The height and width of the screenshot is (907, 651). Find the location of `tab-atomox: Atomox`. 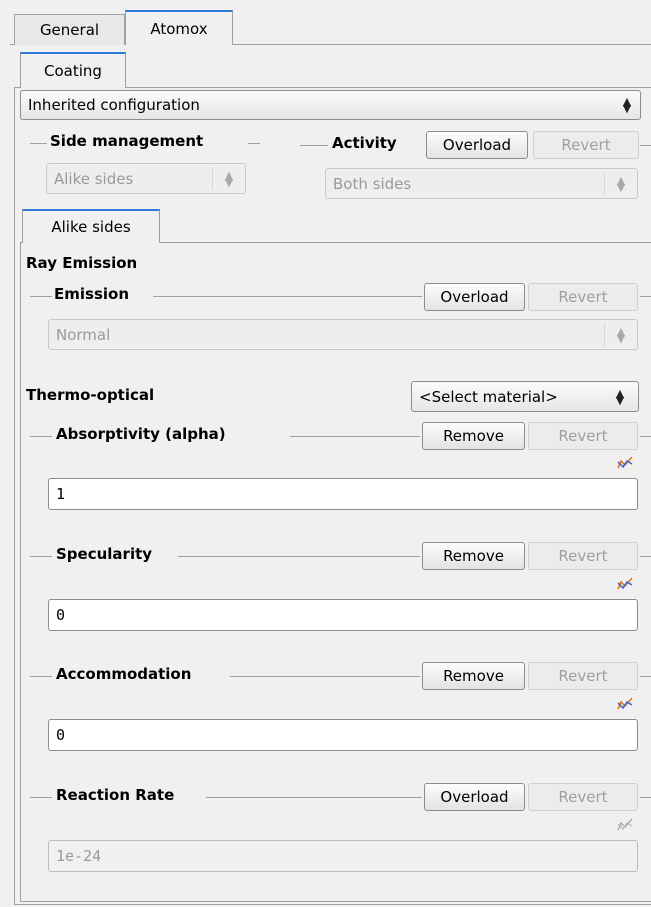

tab-atomox: Atomox is located at coordinates (179, 27).